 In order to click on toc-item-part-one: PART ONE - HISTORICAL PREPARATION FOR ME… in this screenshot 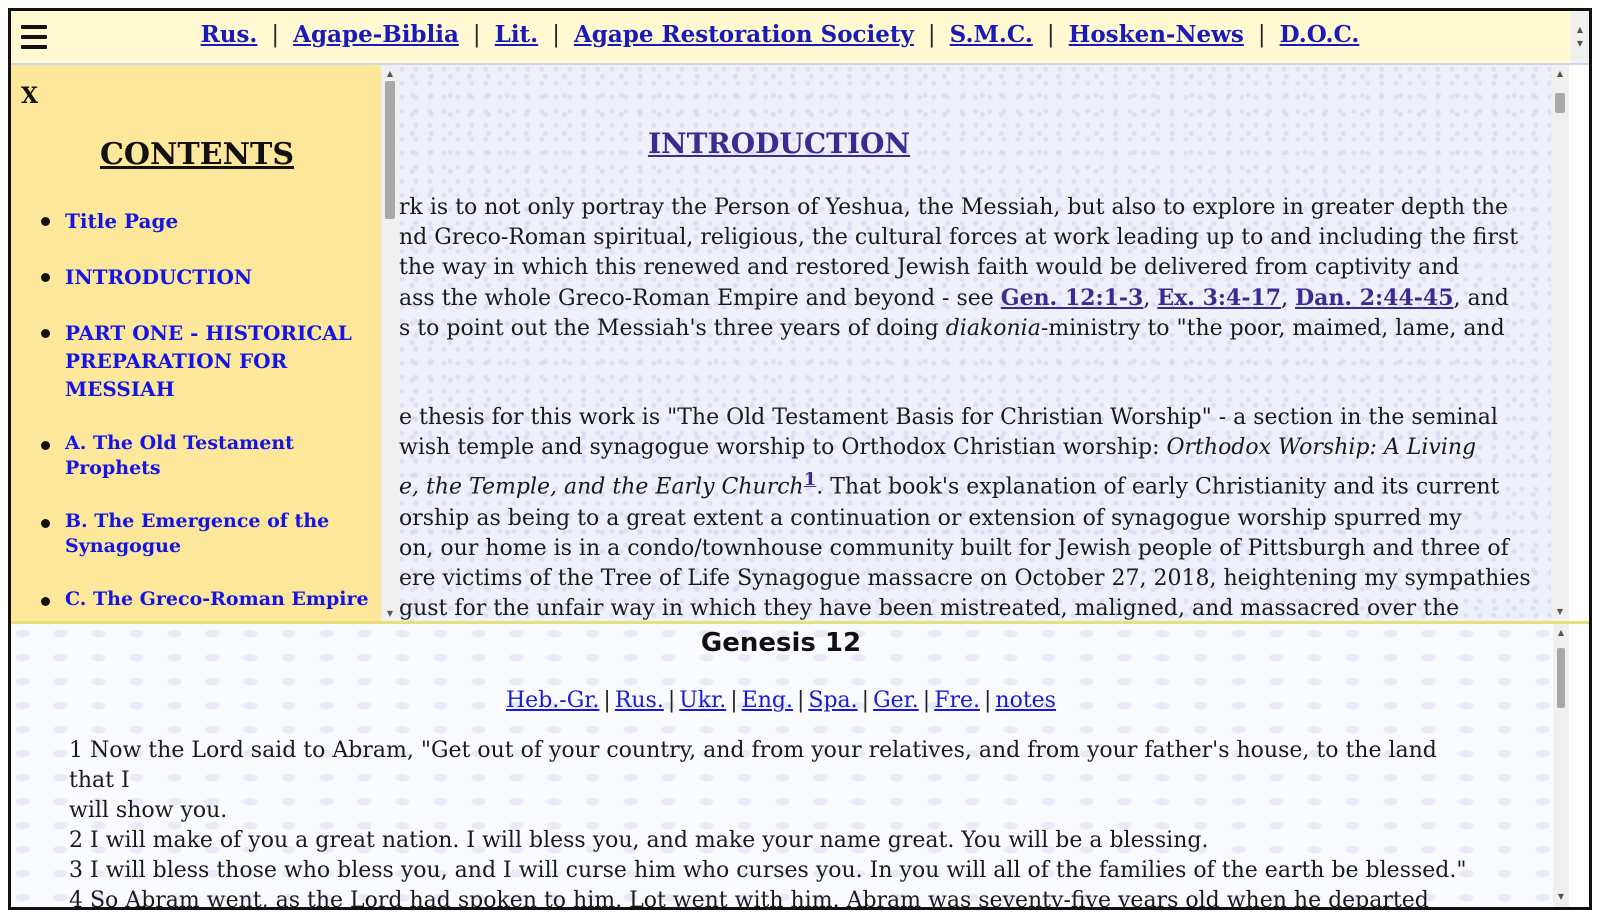, I will do `click(203, 361)`.